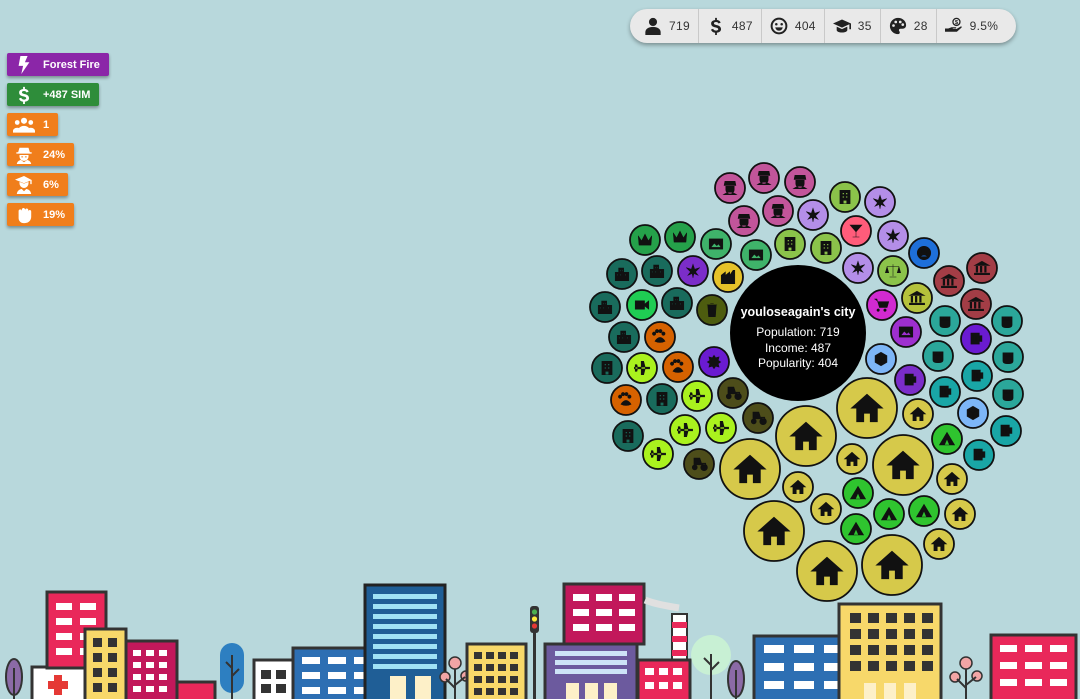 Image resolution: width=1080 pixels, height=699 pixels. I want to click on blue-skyscraper, so click(405, 641).